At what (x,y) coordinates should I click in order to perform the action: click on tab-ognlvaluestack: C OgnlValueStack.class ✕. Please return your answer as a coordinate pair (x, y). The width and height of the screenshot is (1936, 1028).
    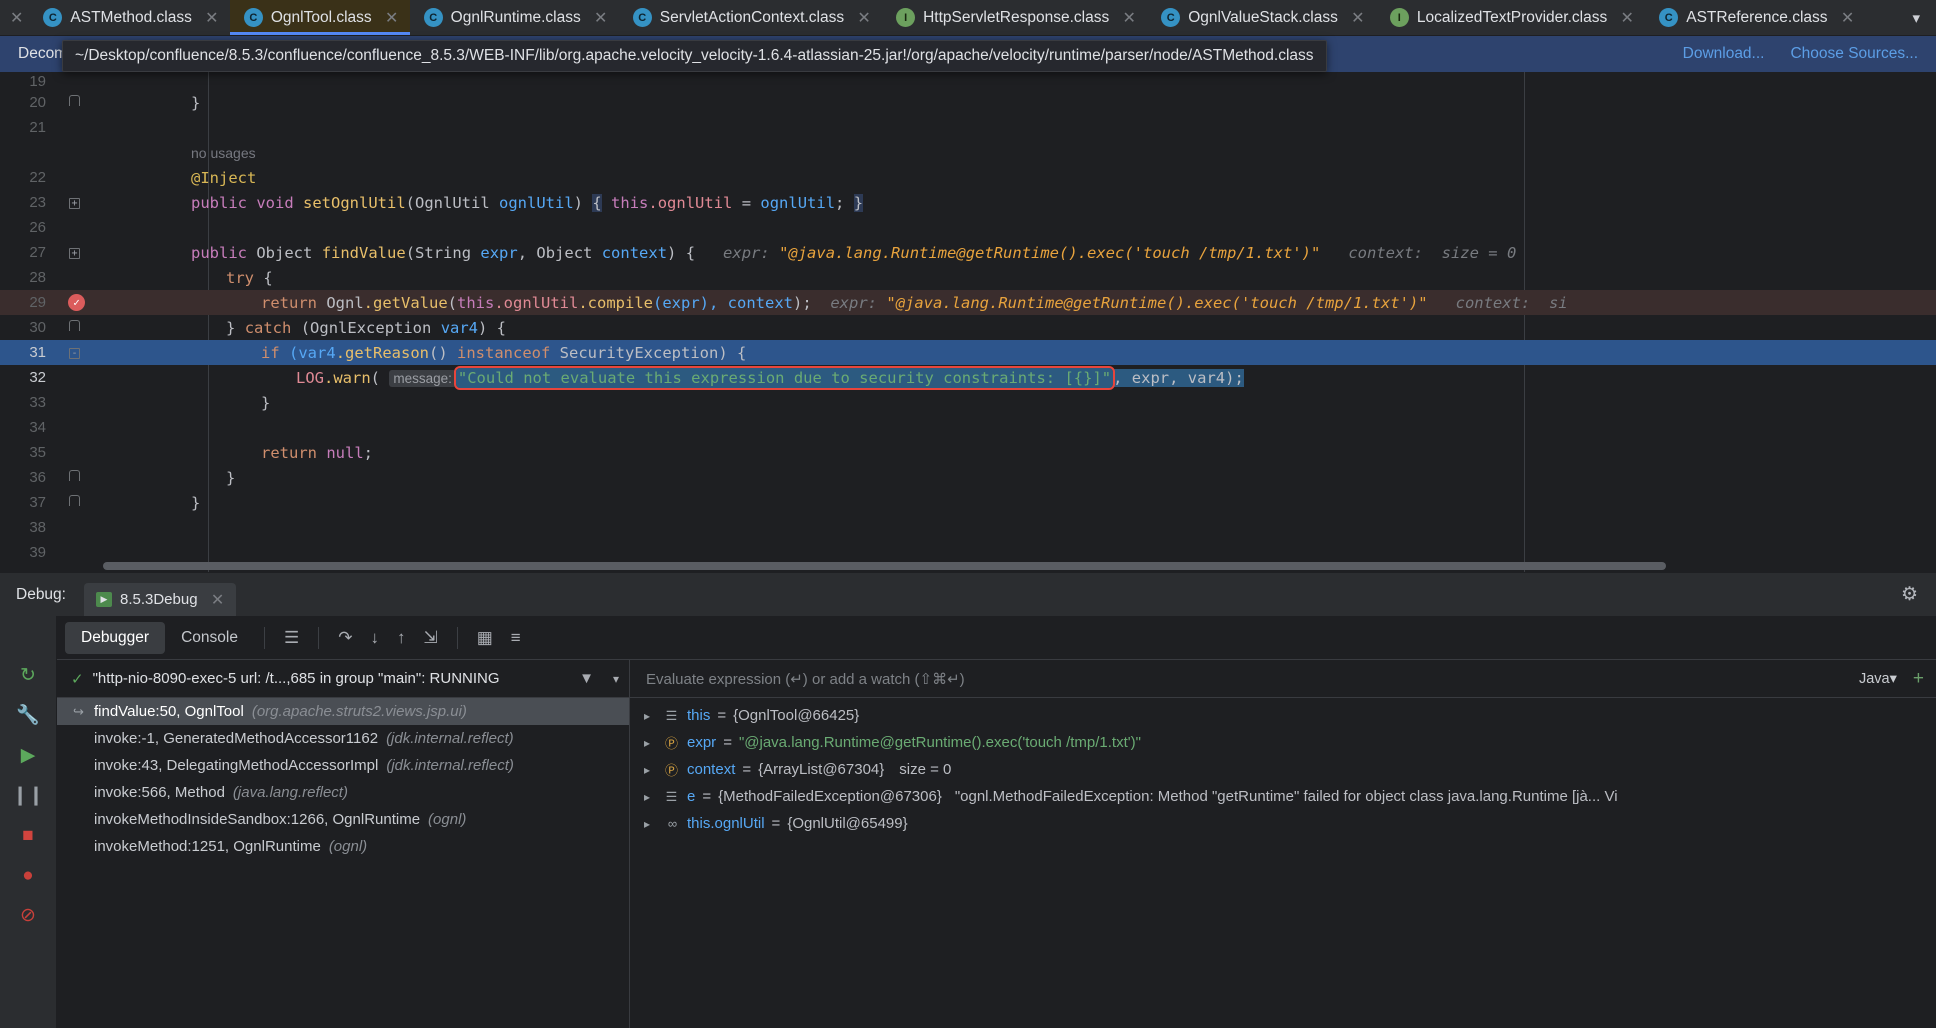
    Looking at the image, I should click on (1261, 17).